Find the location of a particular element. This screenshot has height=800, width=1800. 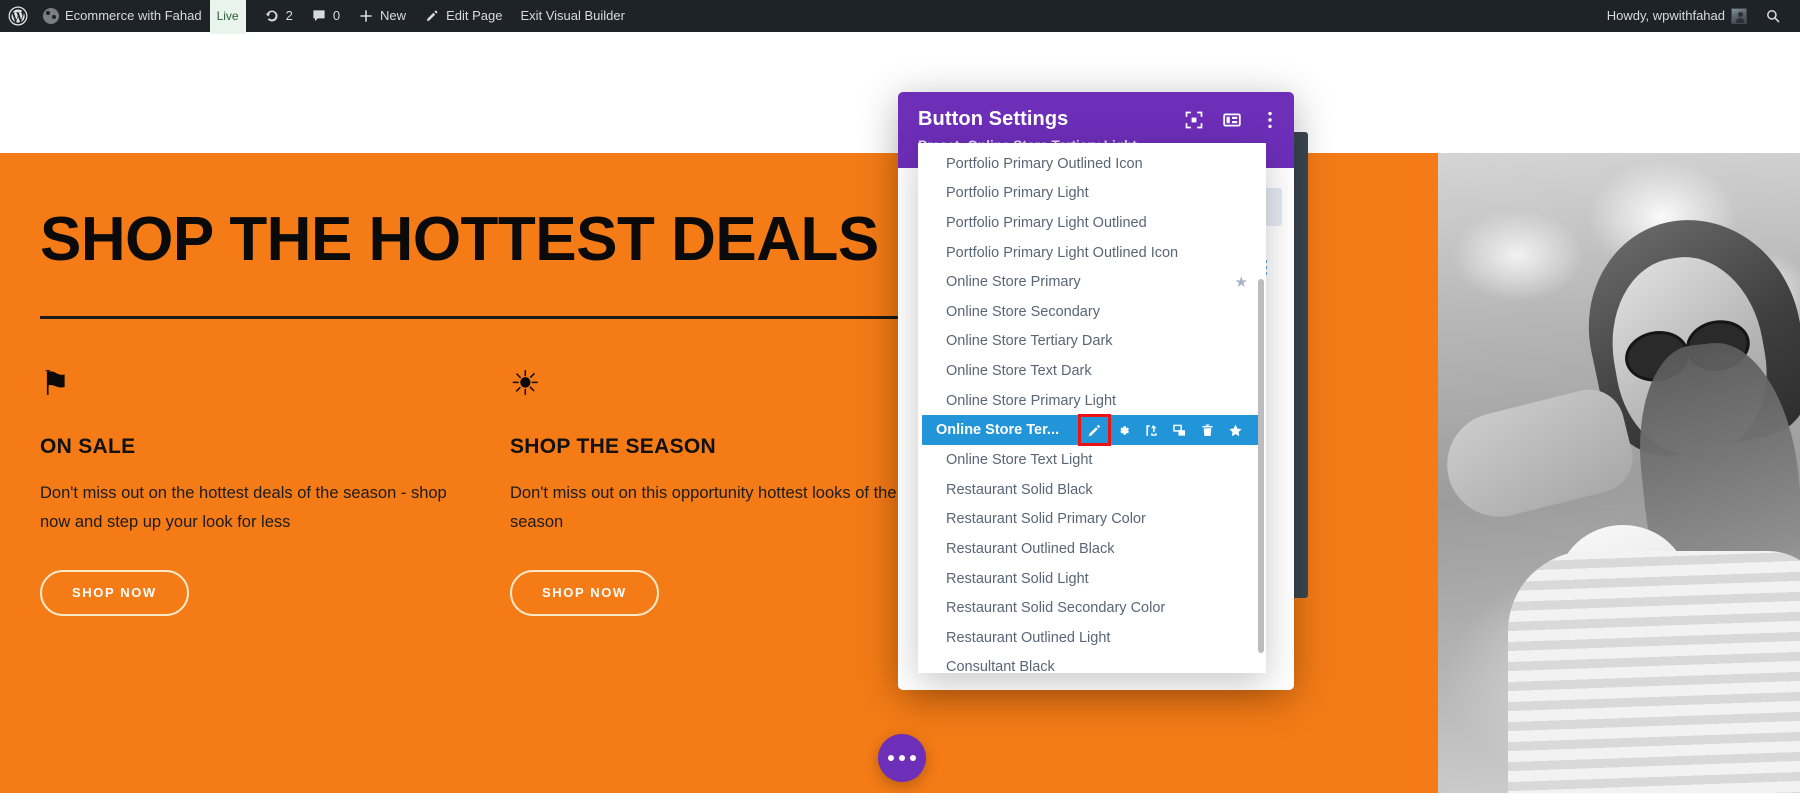

blurb-heading: ON SALE is located at coordinates (88, 446).